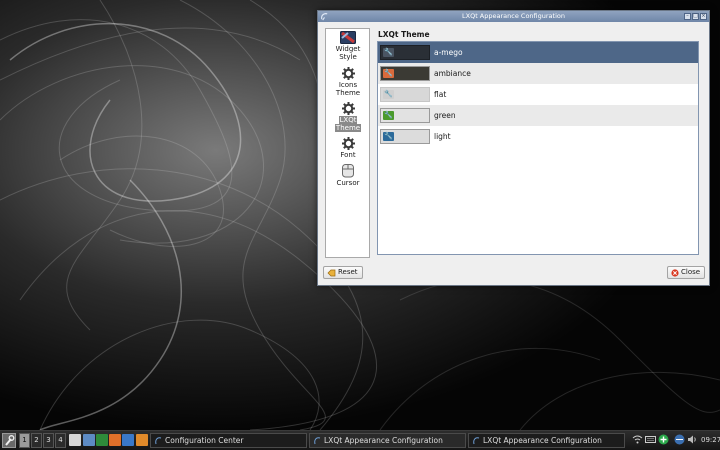 The width and height of the screenshot is (720, 450). I want to click on window-titlebar: LXQt Appearance Configuration – □ ×, so click(513, 16).